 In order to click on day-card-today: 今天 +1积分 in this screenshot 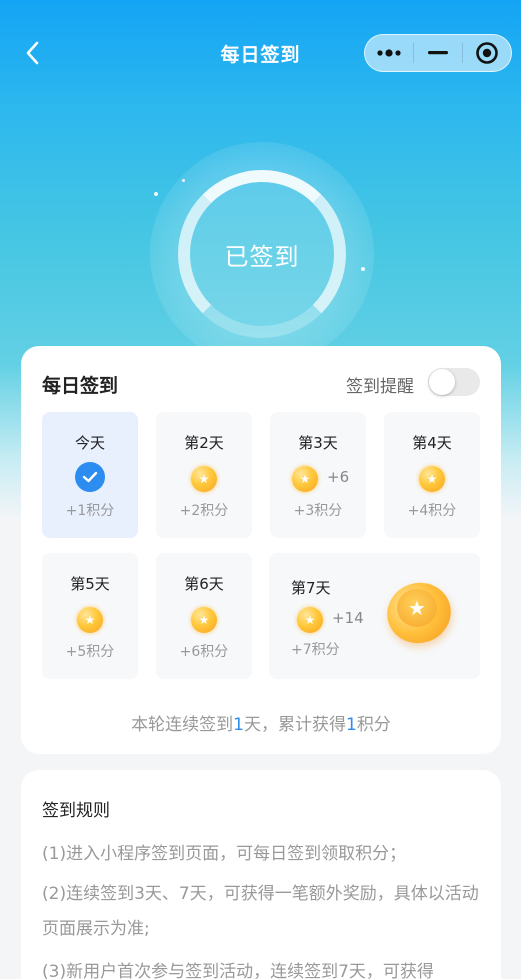, I will do `click(90, 475)`.